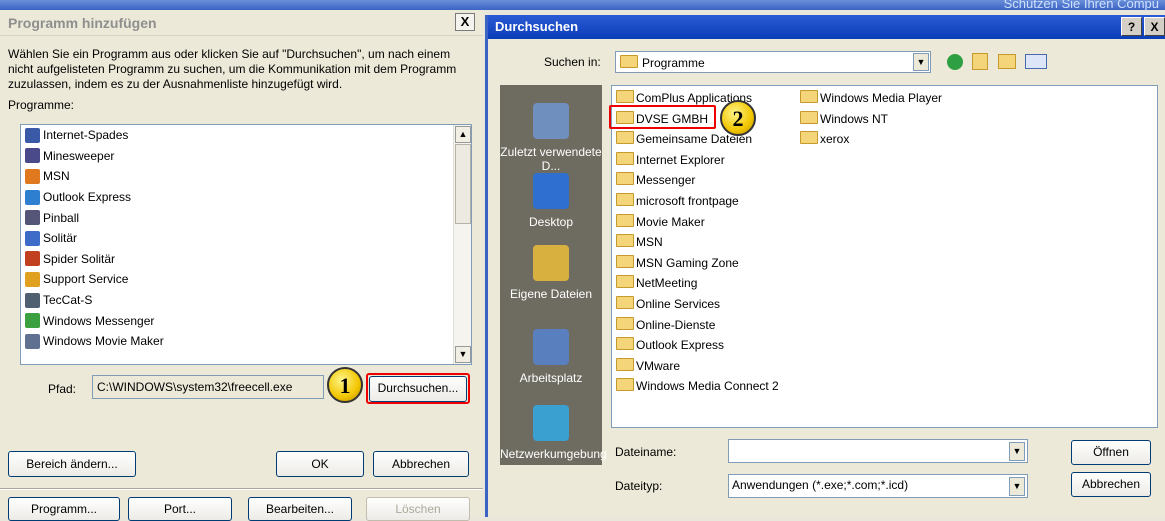 The image size is (1165, 521). Describe the element at coordinates (32, 341) in the screenshot. I see `movie-maker-icon` at that location.